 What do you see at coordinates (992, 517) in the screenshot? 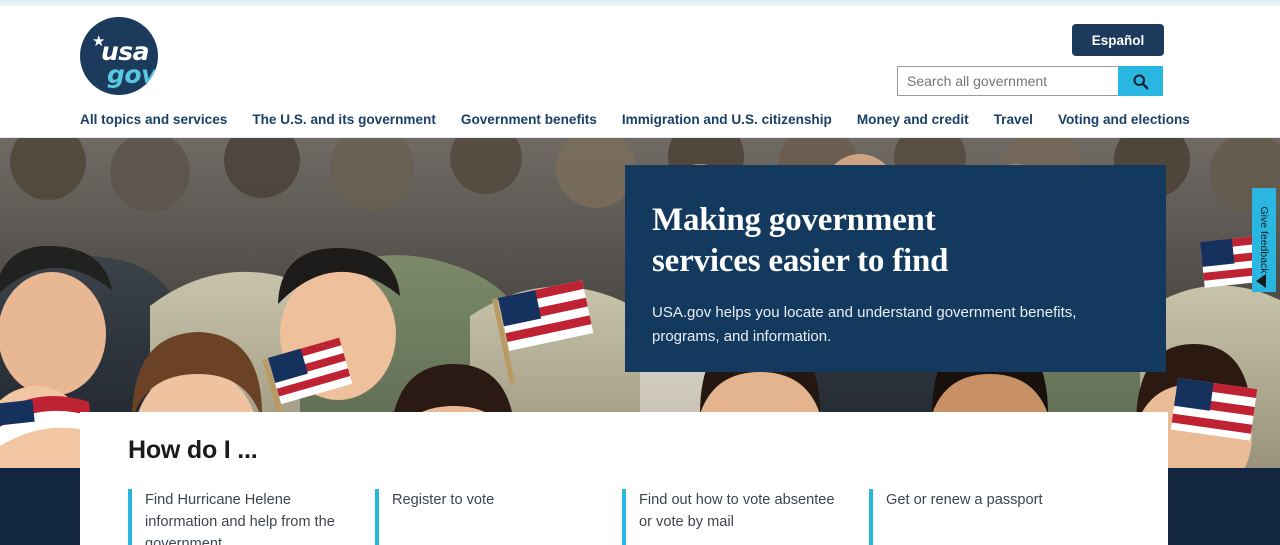
I see `how-do-i-link-passport: Get or renew a passport` at bounding box center [992, 517].